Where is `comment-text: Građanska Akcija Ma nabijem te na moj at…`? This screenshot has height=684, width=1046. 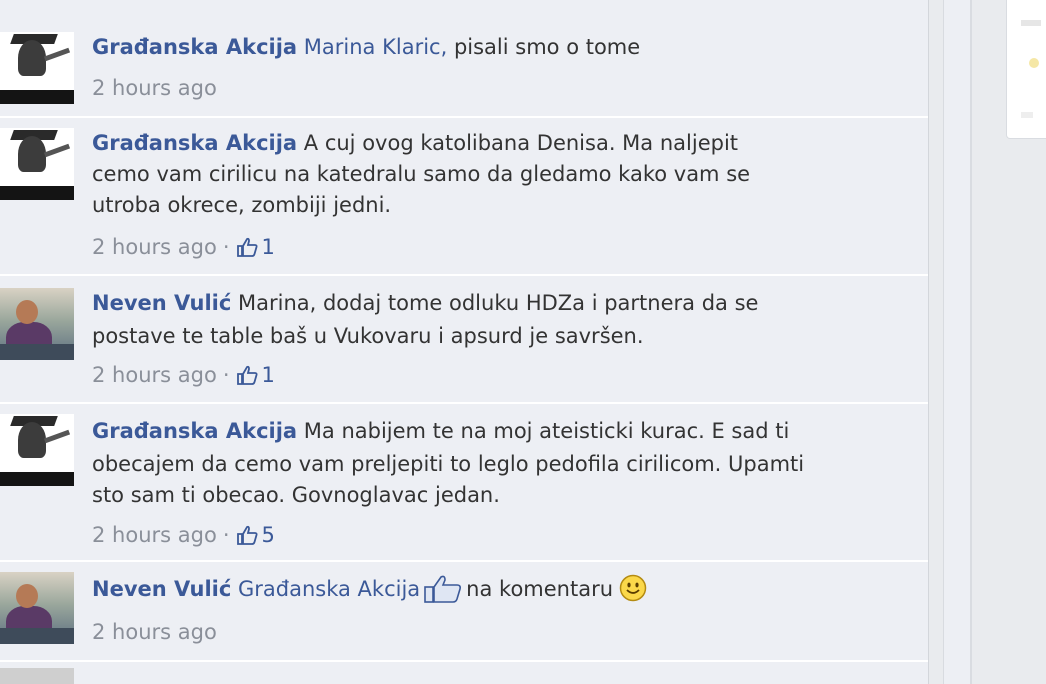 comment-text: Građanska Akcija Ma nabijem te na moj at… is located at coordinates (440, 431).